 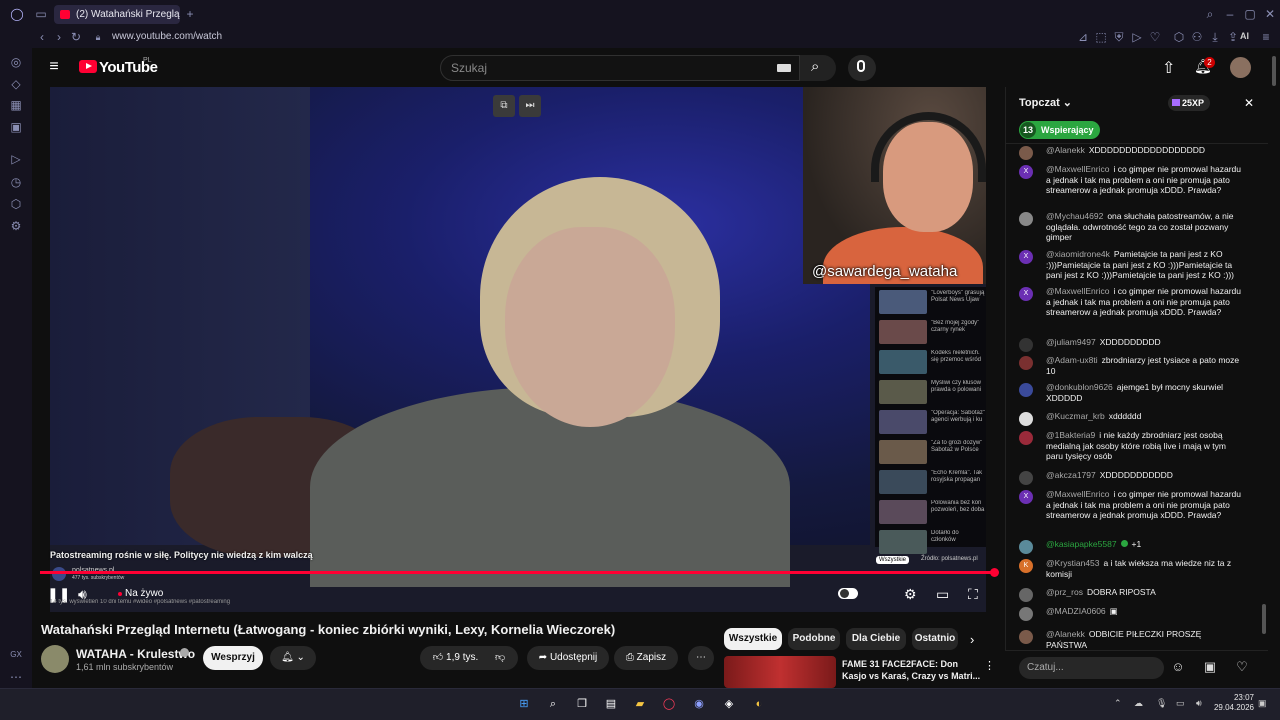 I want to click on chat-author: @Adam-ux8ti, so click(x=1072, y=360).